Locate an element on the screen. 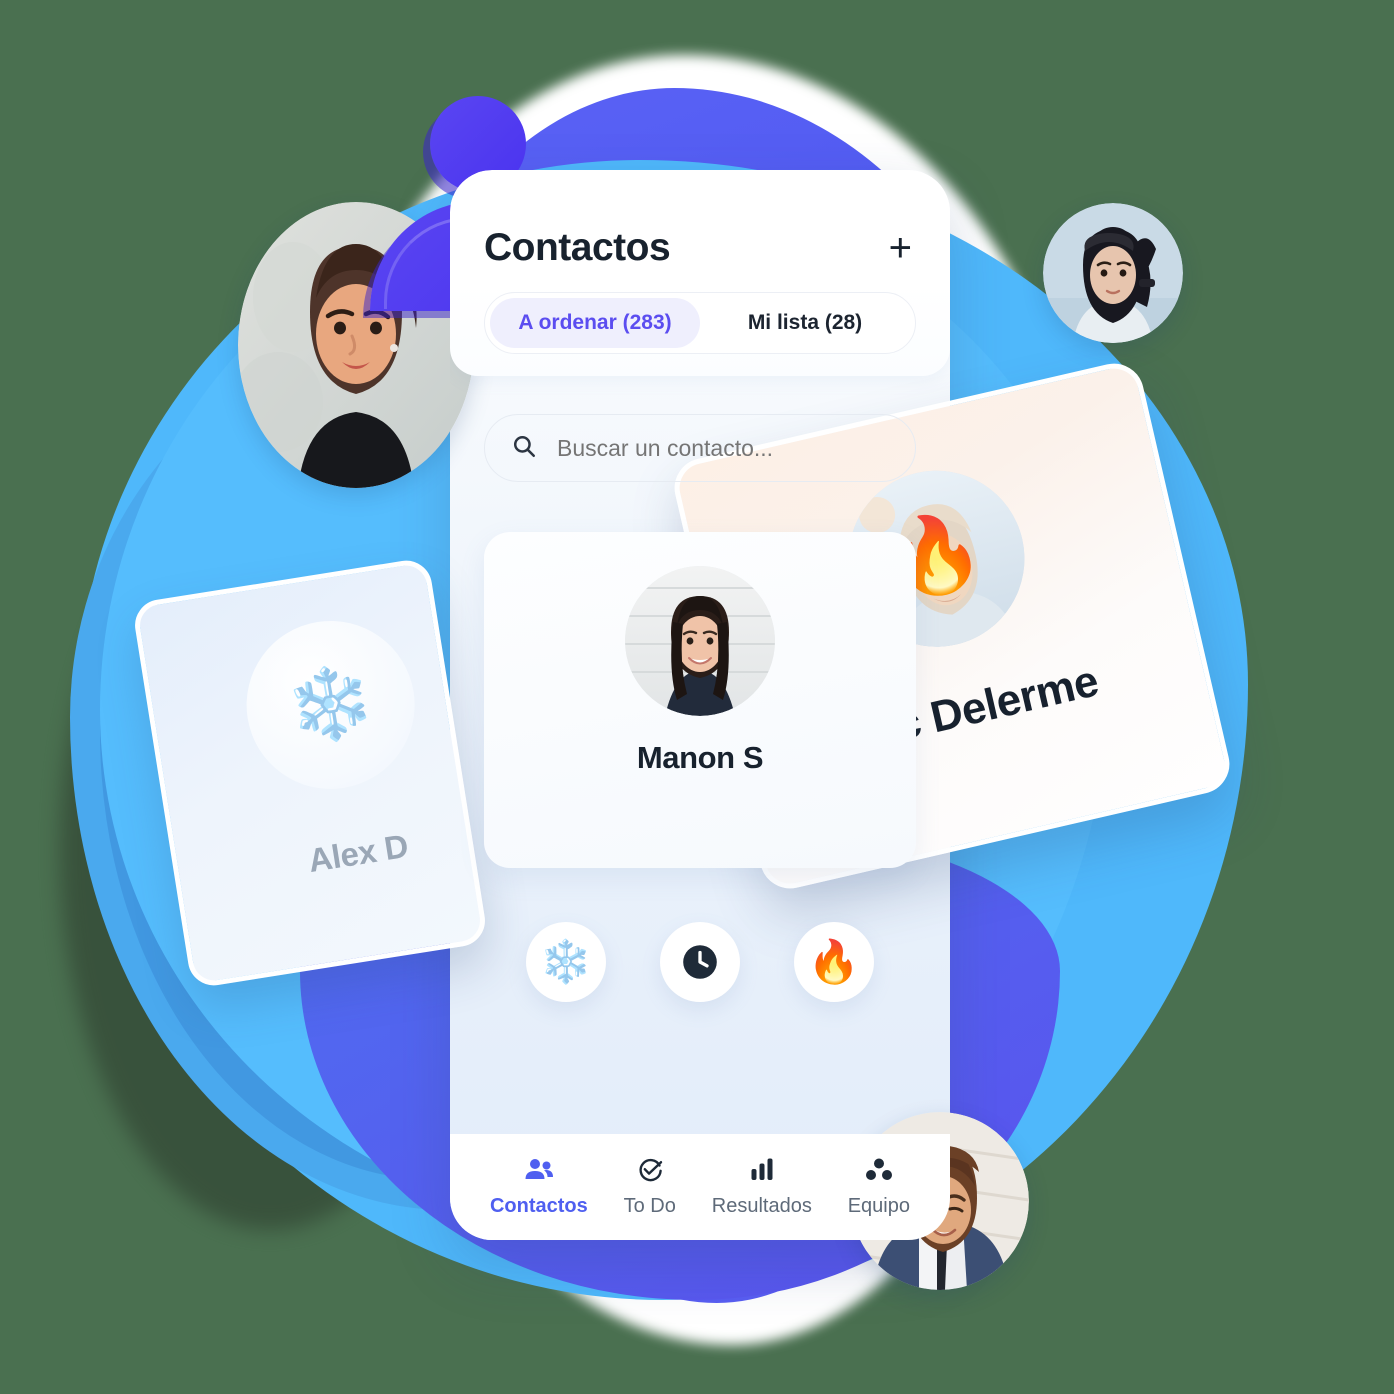 The width and height of the screenshot is (1394, 1394). nav-label: Contactos is located at coordinates (538, 1205).